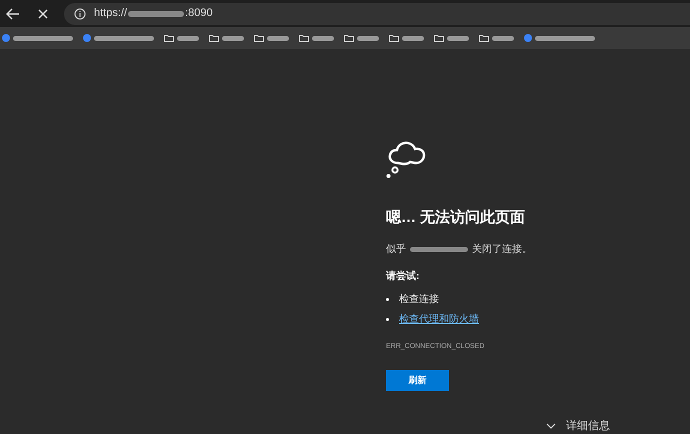  Describe the element at coordinates (588, 426) in the screenshot. I see `details-button: 详细信息` at that location.